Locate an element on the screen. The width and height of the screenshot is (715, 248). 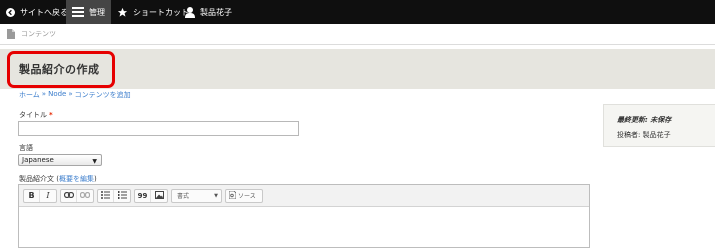
user-tab: 製品花子 is located at coordinates (210, 12).